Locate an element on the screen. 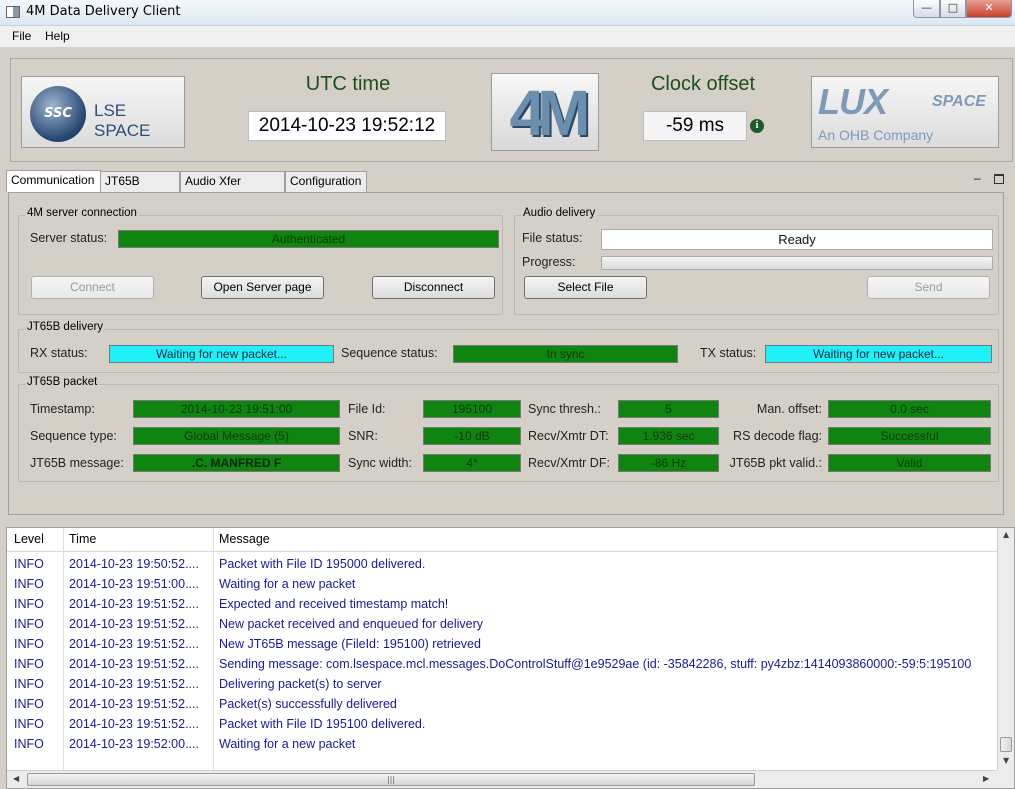 The height and width of the screenshot is (789, 1015). jt65b-message-value: .C. MANFRED F is located at coordinates (236, 463).